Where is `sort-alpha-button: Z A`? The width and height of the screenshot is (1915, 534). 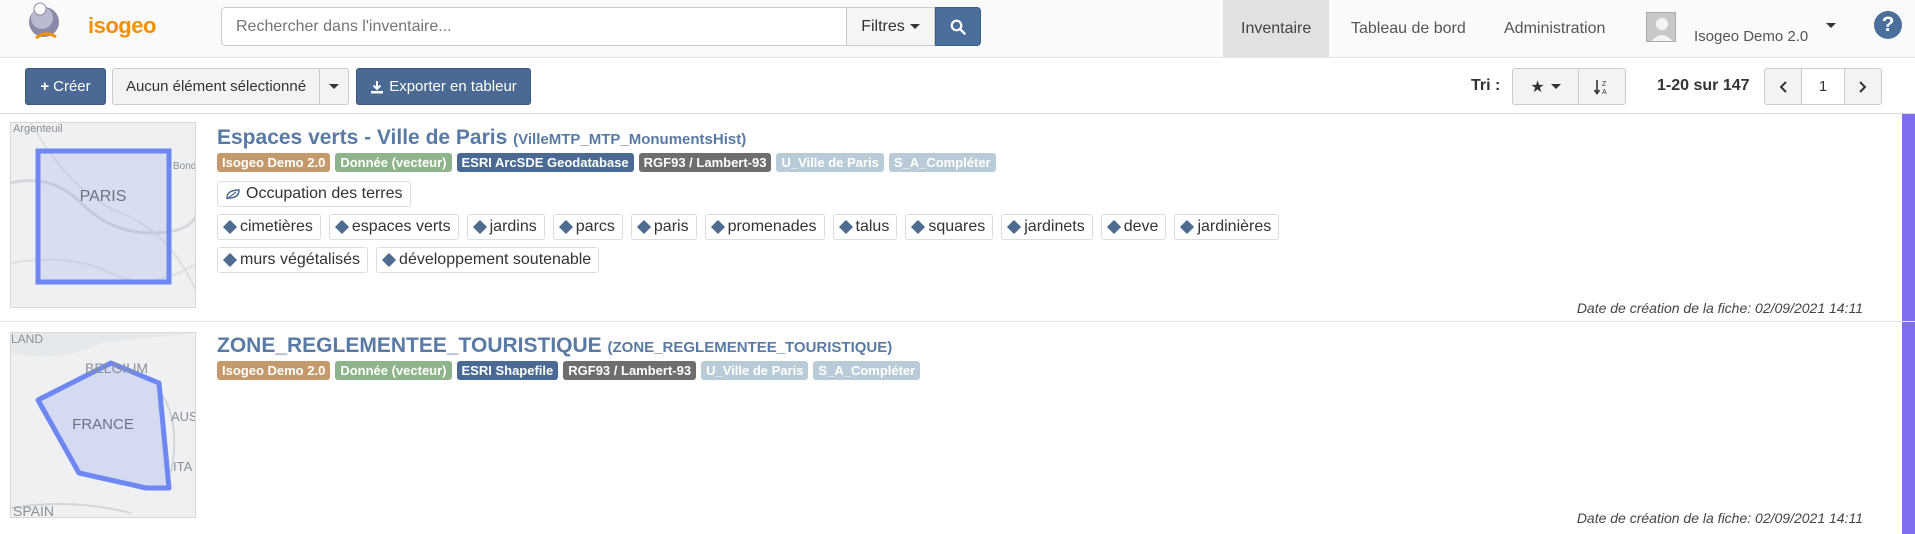 sort-alpha-button: Z A is located at coordinates (1602, 86).